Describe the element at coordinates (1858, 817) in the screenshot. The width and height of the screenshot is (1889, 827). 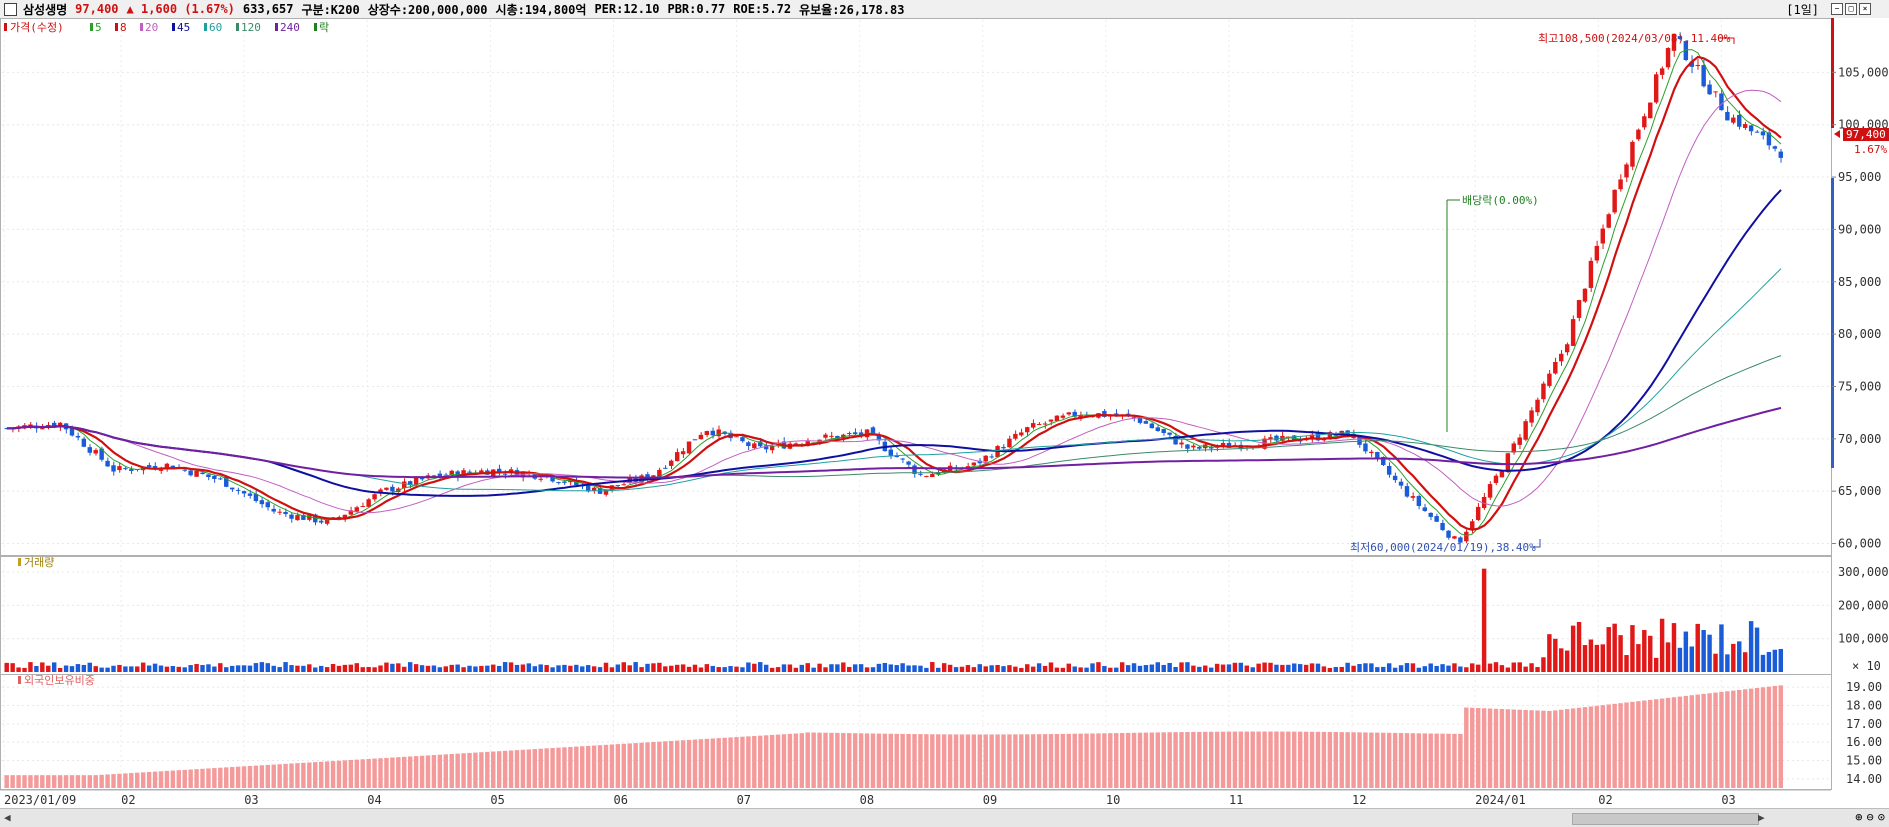
I see `zoom-in-icon: ⊕` at that location.